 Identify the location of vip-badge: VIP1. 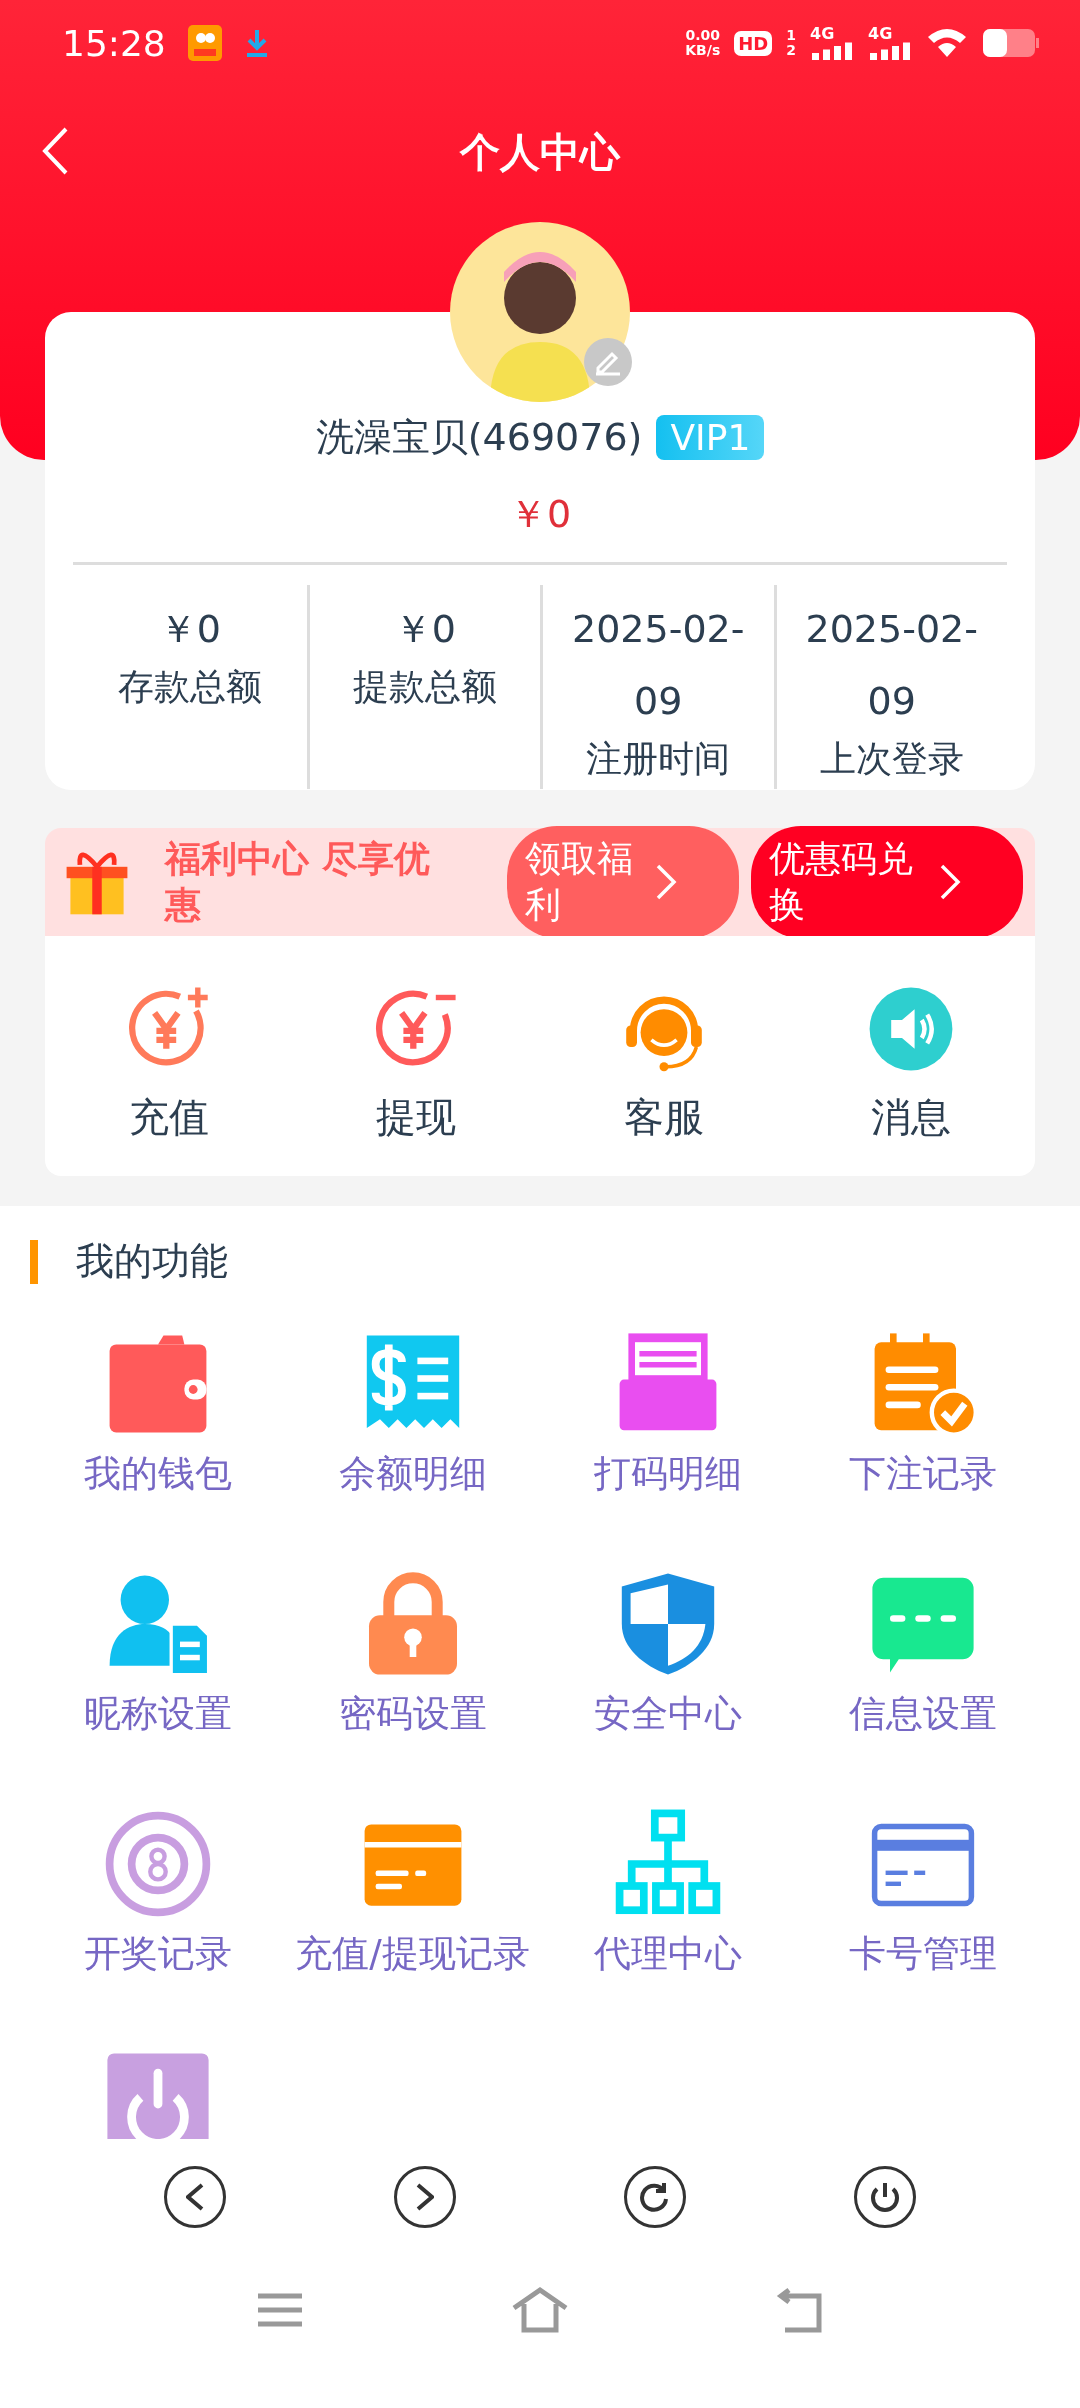
(710, 437).